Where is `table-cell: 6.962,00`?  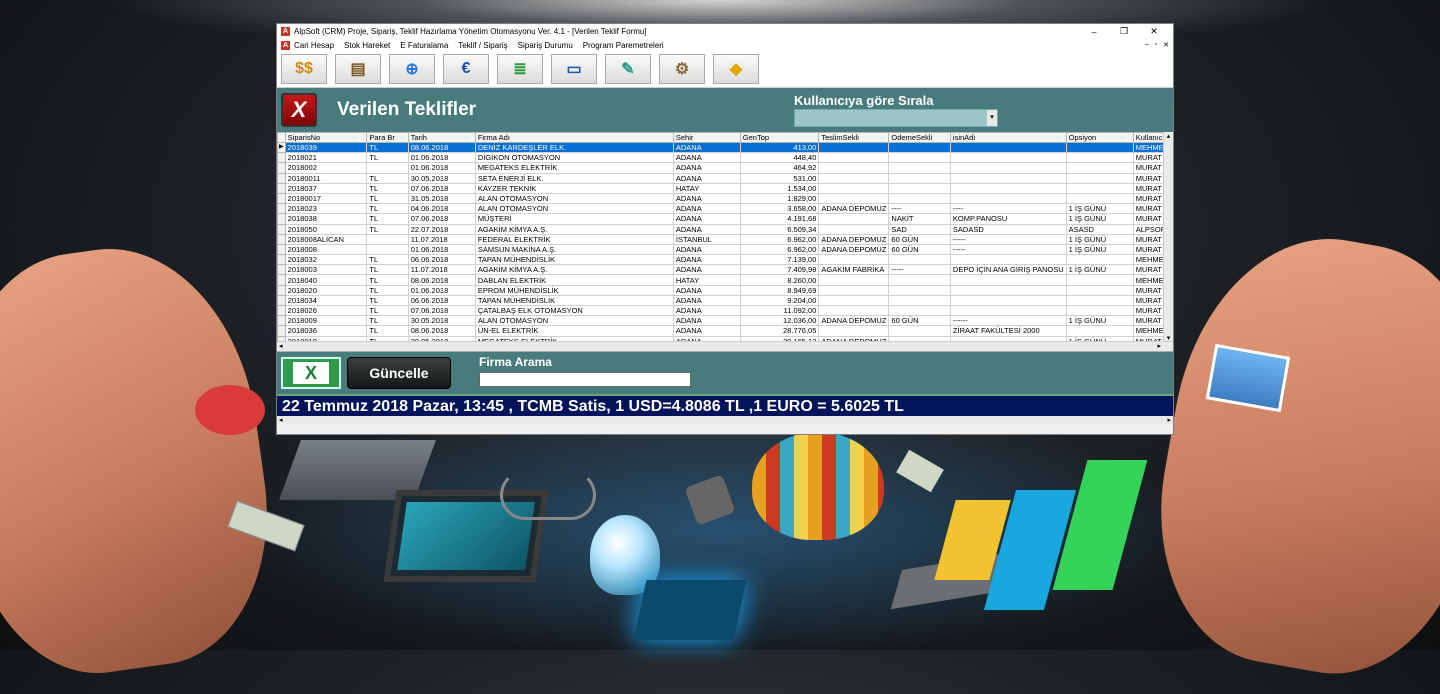 table-cell: 6.962,00 is located at coordinates (779, 249).